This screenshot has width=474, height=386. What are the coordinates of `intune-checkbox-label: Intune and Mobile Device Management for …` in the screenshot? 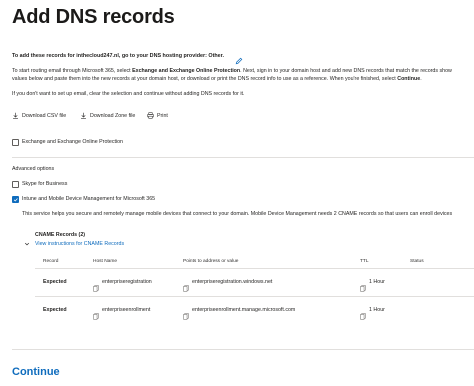 It's located at (89, 199).